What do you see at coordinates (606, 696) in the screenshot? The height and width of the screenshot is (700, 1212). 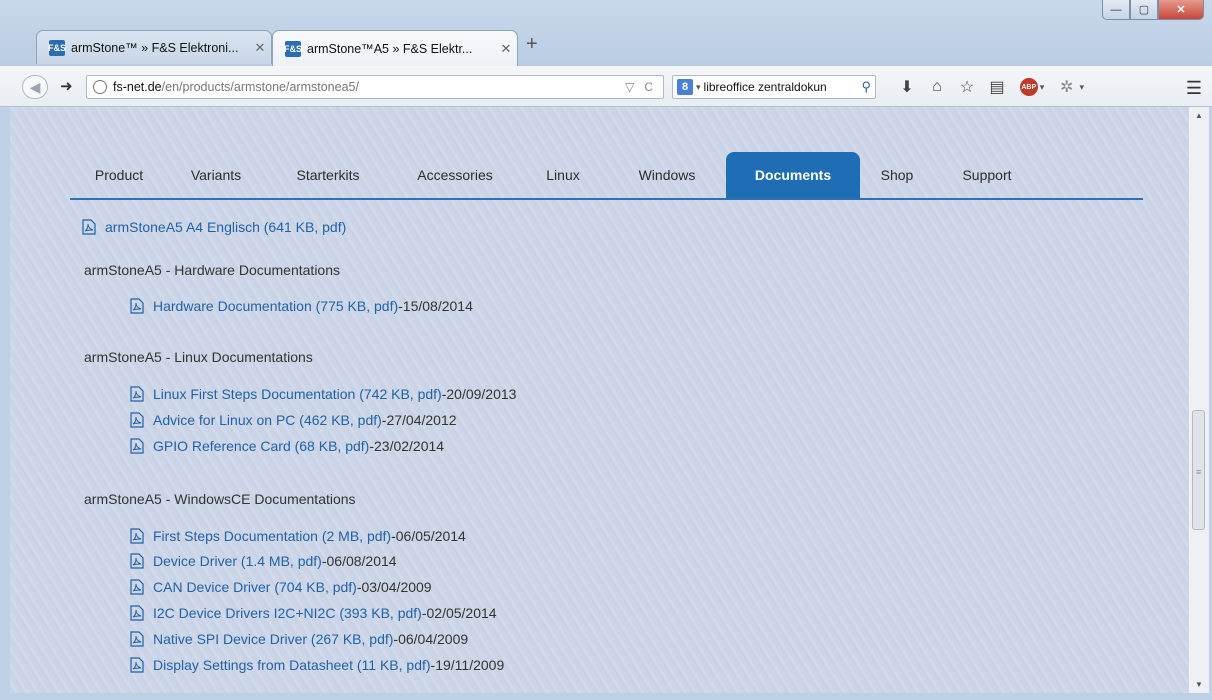 I see `window-frame-bottom` at bounding box center [606, 696].